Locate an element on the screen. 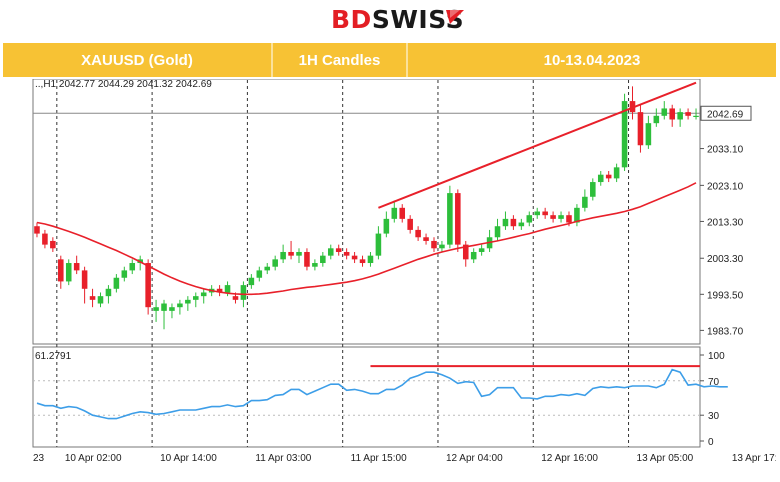  brand-name-part1: BD is located at coordinates (351, 19).